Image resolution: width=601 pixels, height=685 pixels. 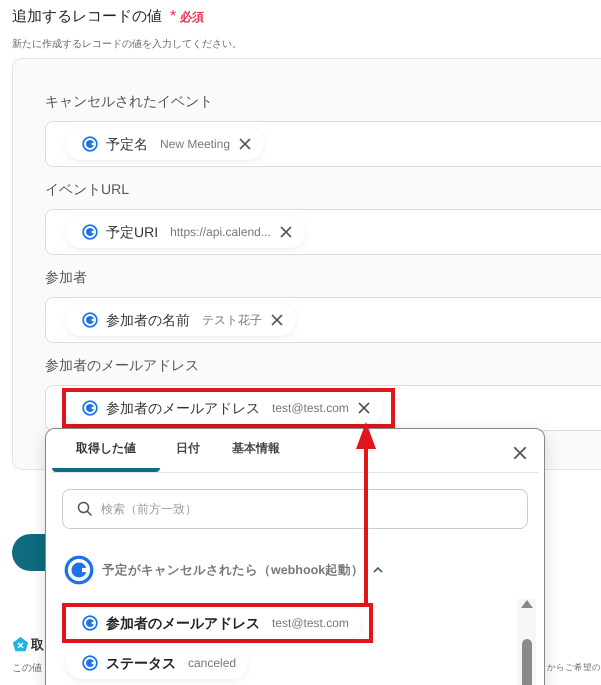 I want to click on field-label: 参加者のメールアドレス, so click(x=122, y=365).